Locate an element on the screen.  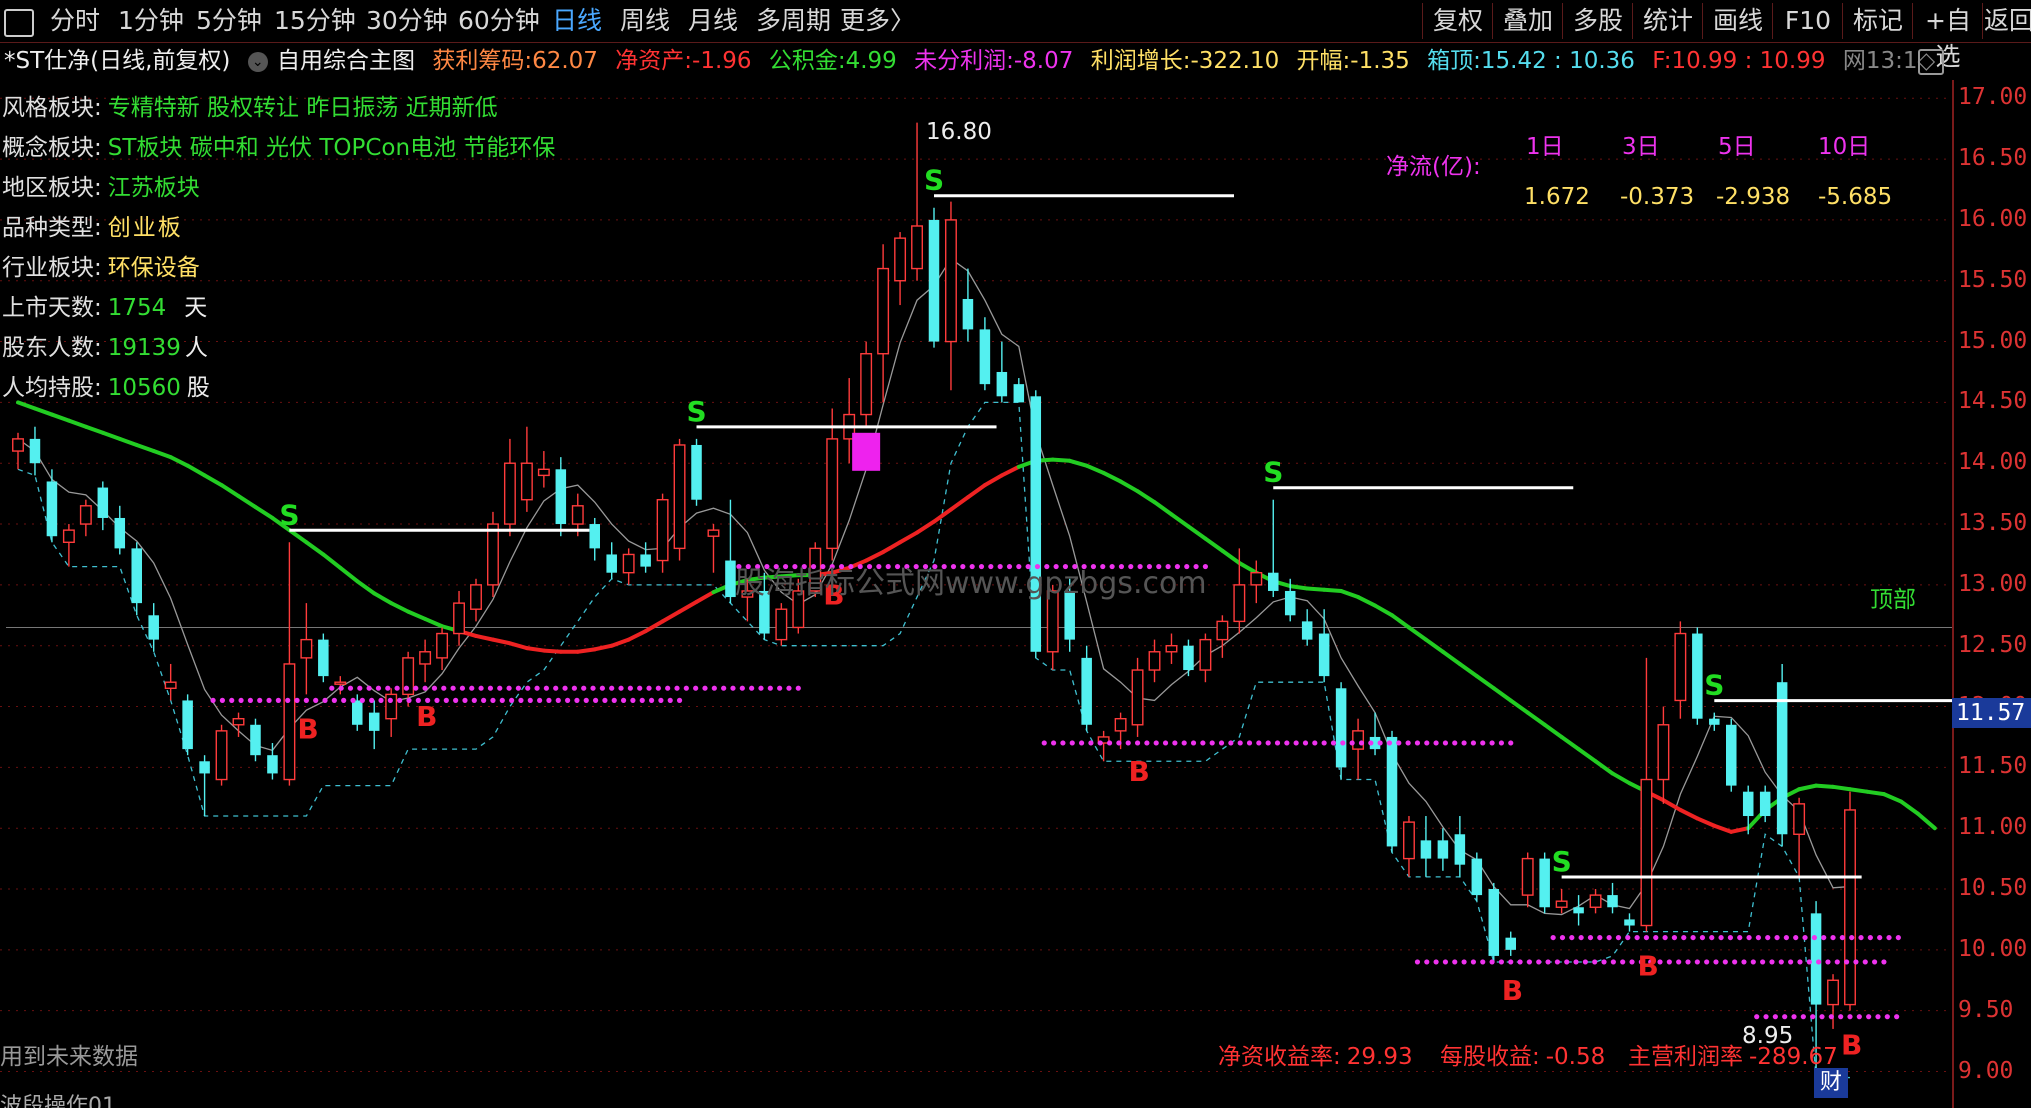
period-tab-9: 多周期 is located at coordinates (793, 21).